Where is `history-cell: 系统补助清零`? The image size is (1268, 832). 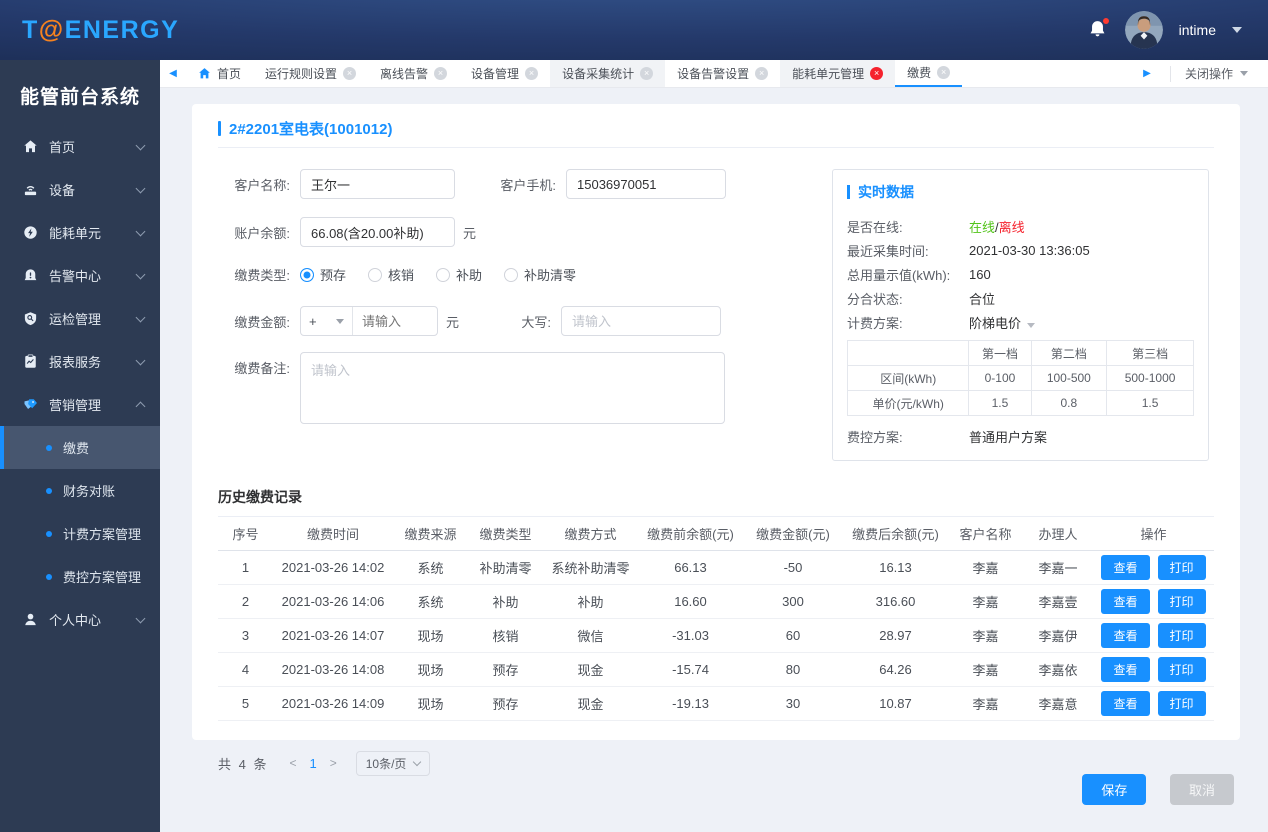 history-cell: 系统补助清零 is located at coordinates (590, 567).